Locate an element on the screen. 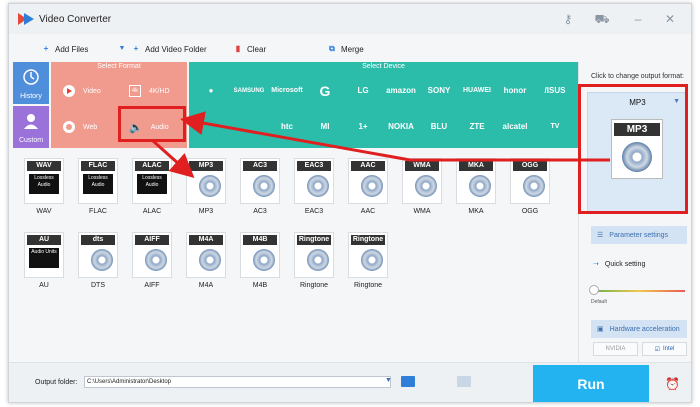  arrow-to-audio is located at coordinates (295, 136).